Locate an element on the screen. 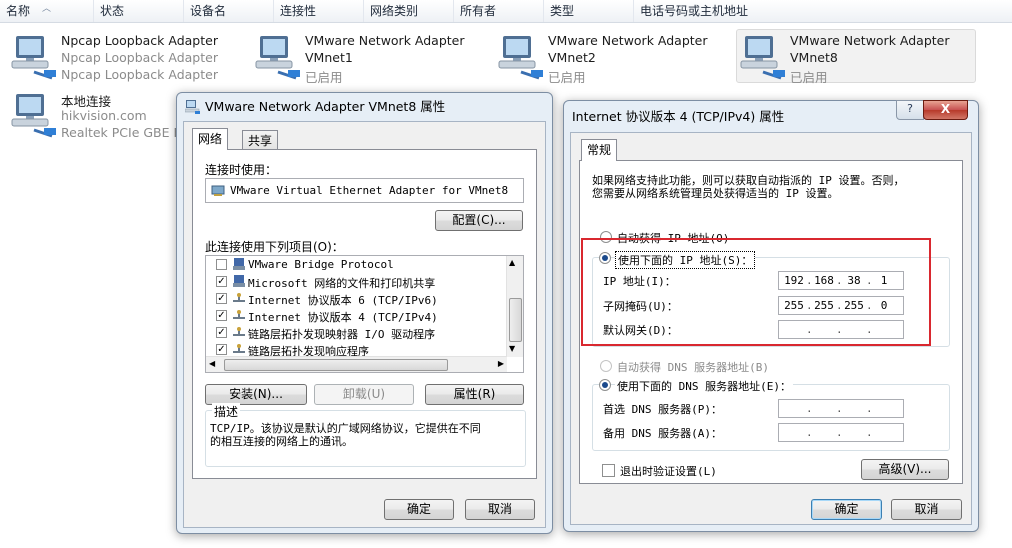 This screenshot has height=548, width=1012. manual-dns-radio is located at coordinates (605, 385).